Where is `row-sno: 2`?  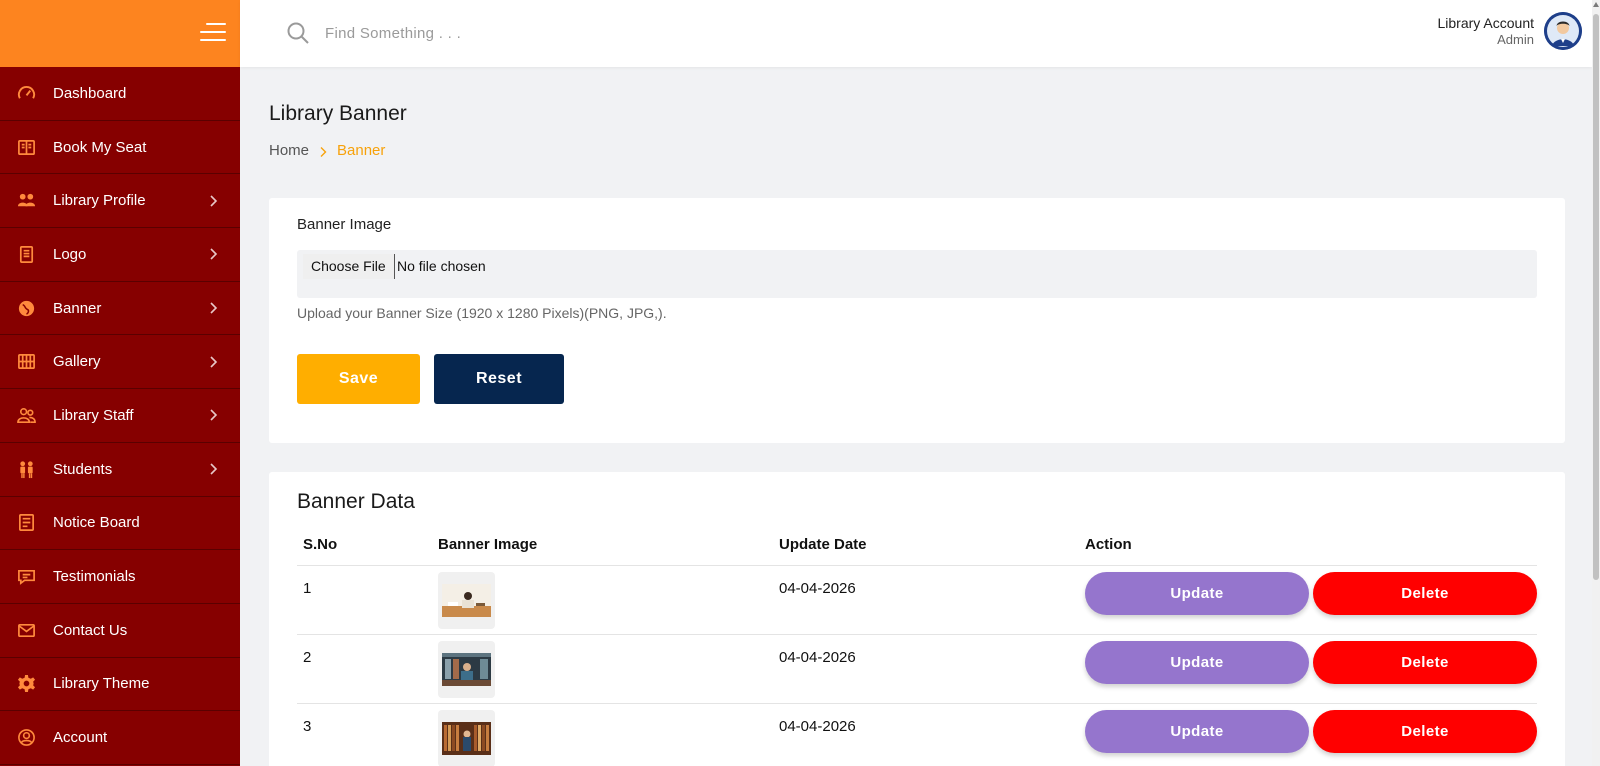
row-sno: 2 is located at coordinates (307, 657).